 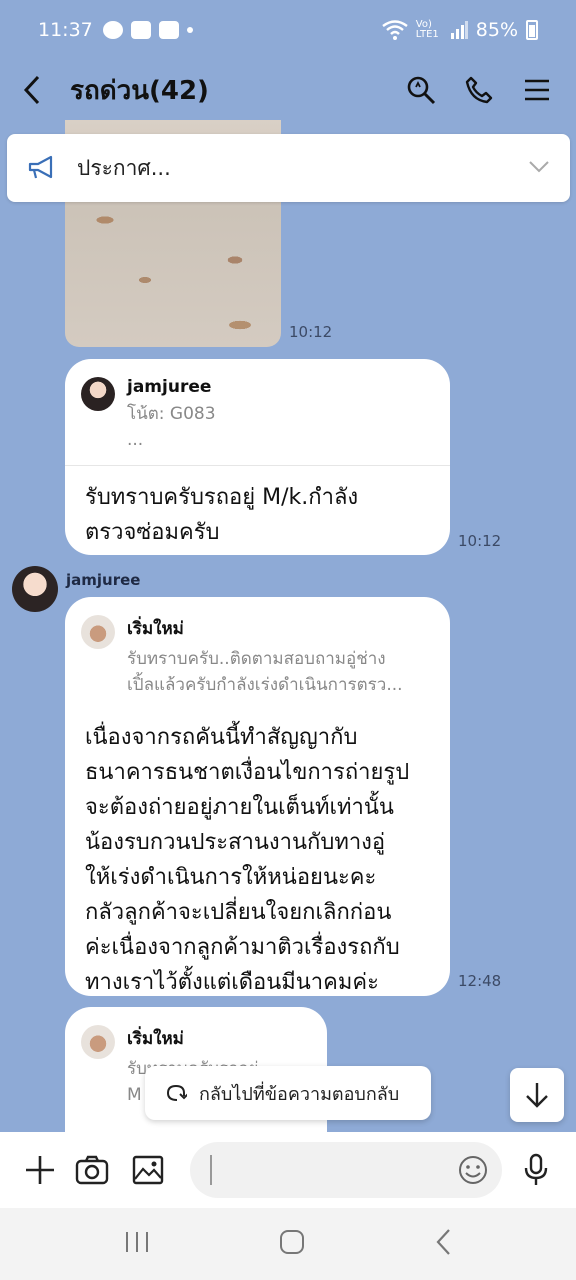 I want to click on camera-button, so click(x=92, y=1170).